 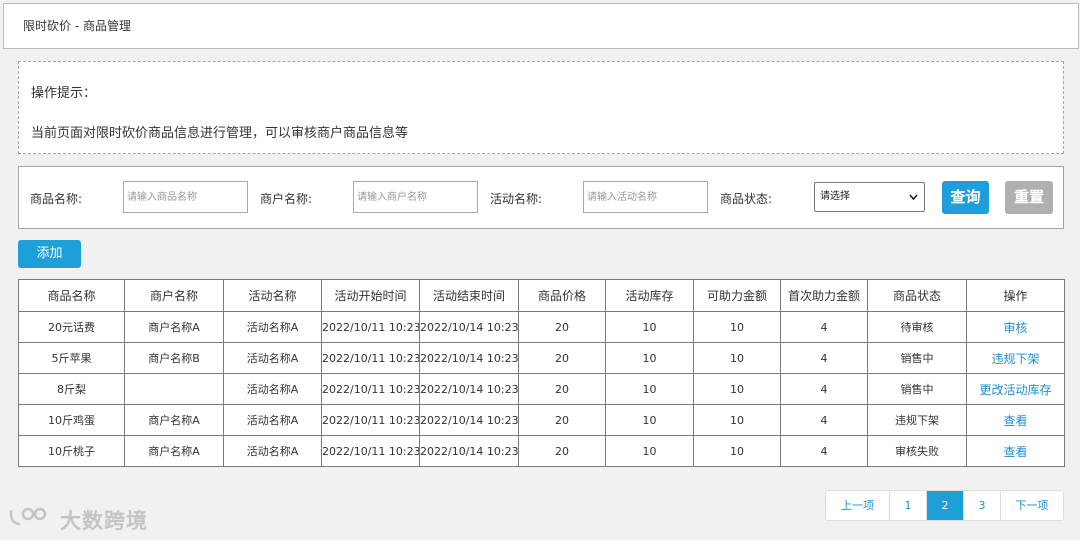 I want to click on cell-product-name: 10斤鸡蛋, so click(x=71, y=420).